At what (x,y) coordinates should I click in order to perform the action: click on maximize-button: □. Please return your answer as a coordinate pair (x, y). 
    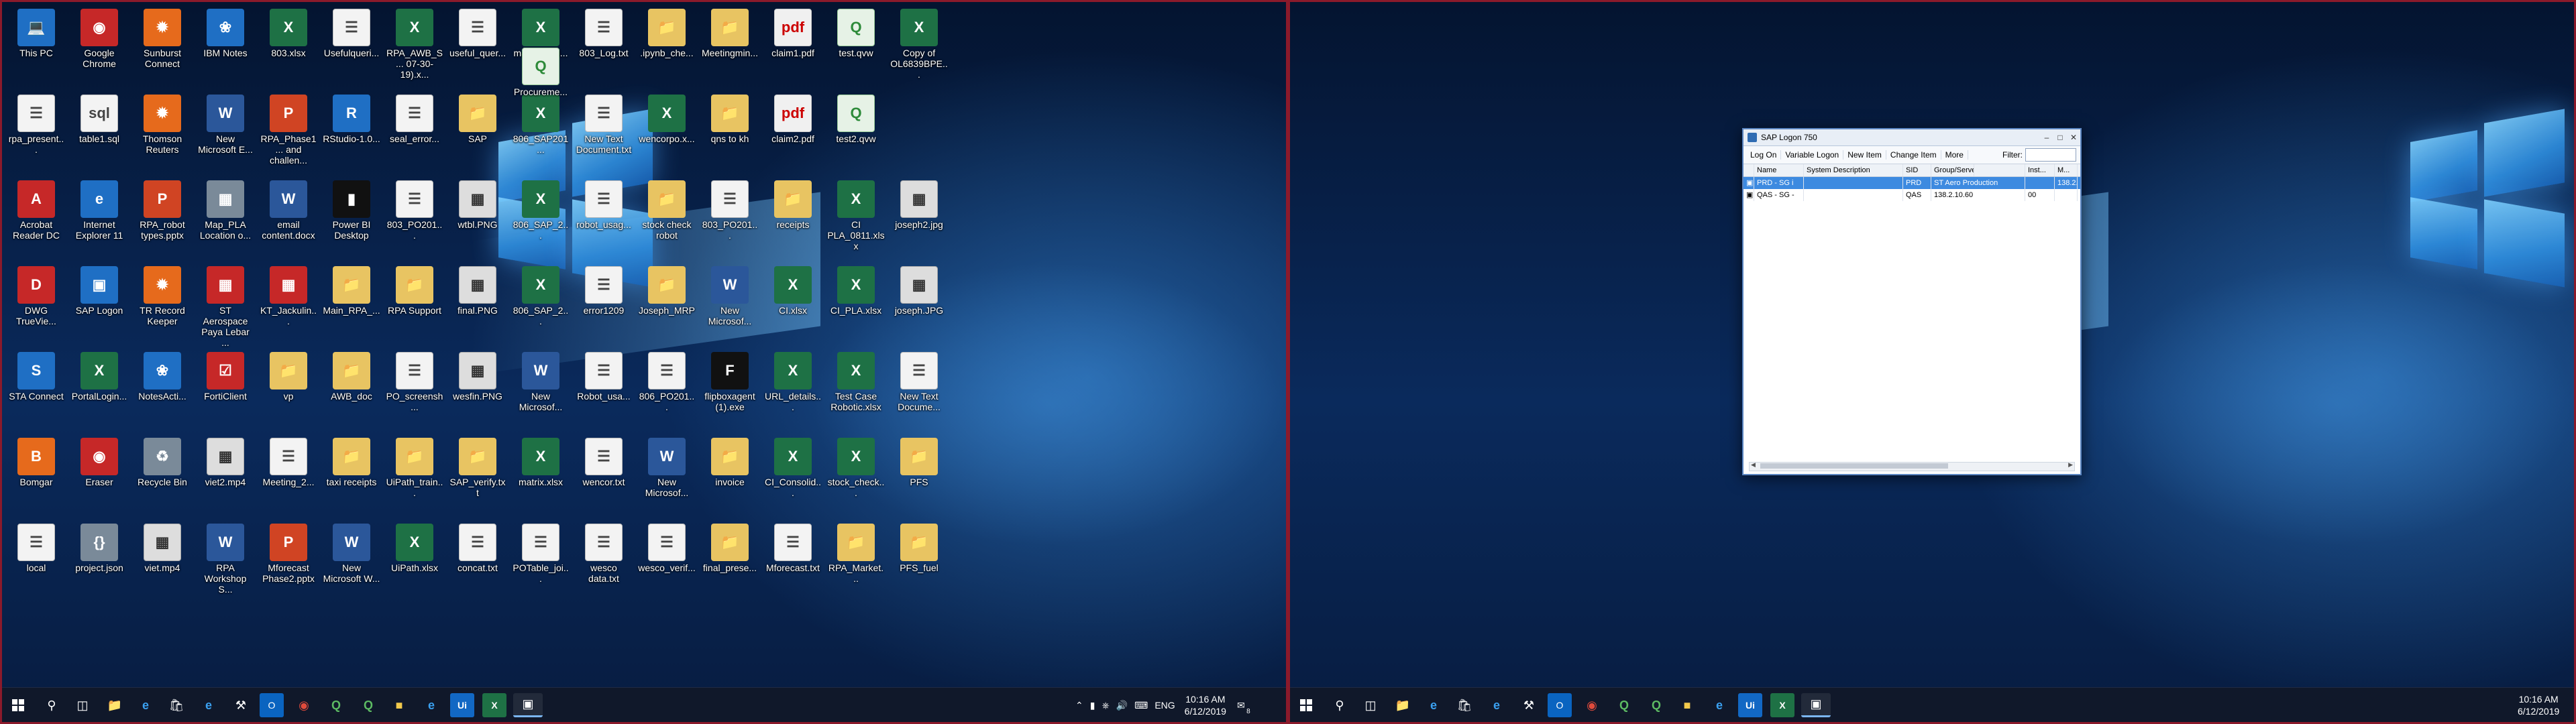
    Looking at the image, I should click on (2060, 137).